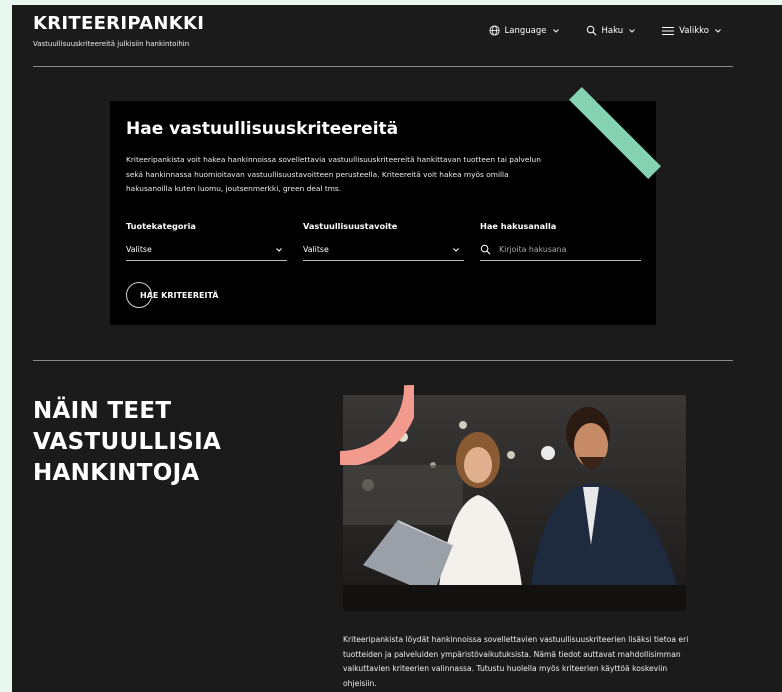 The height and width of the screenshot is (692, 782). Describe the element at coordinates (102, 411) in the screenshot. I see `heading-line-1: NÄIN TEET` at that location.